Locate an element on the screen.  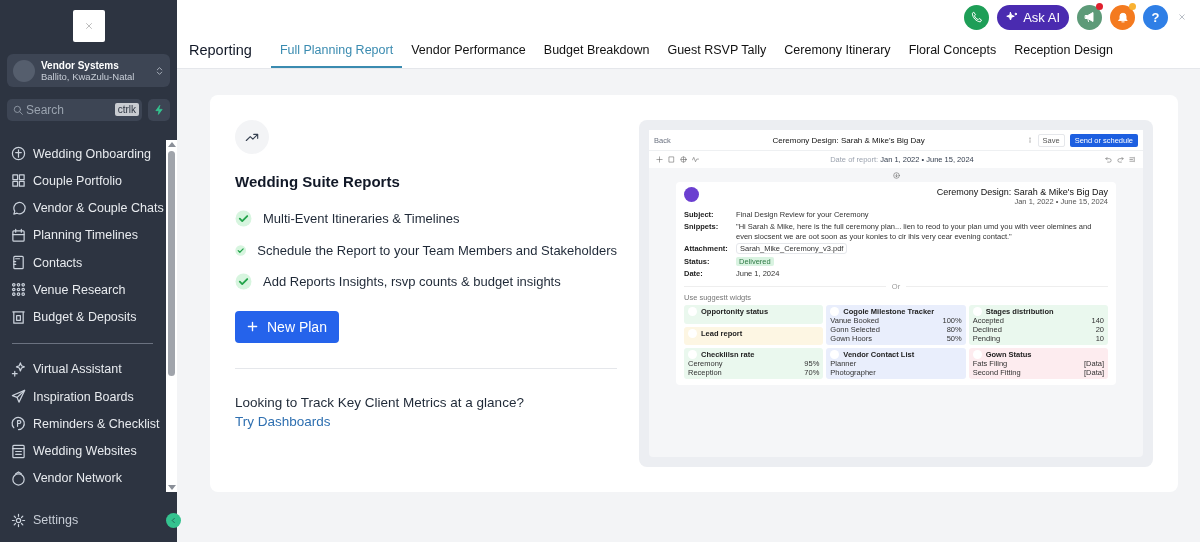
calendar-icon is located at coordinates (18, 235).